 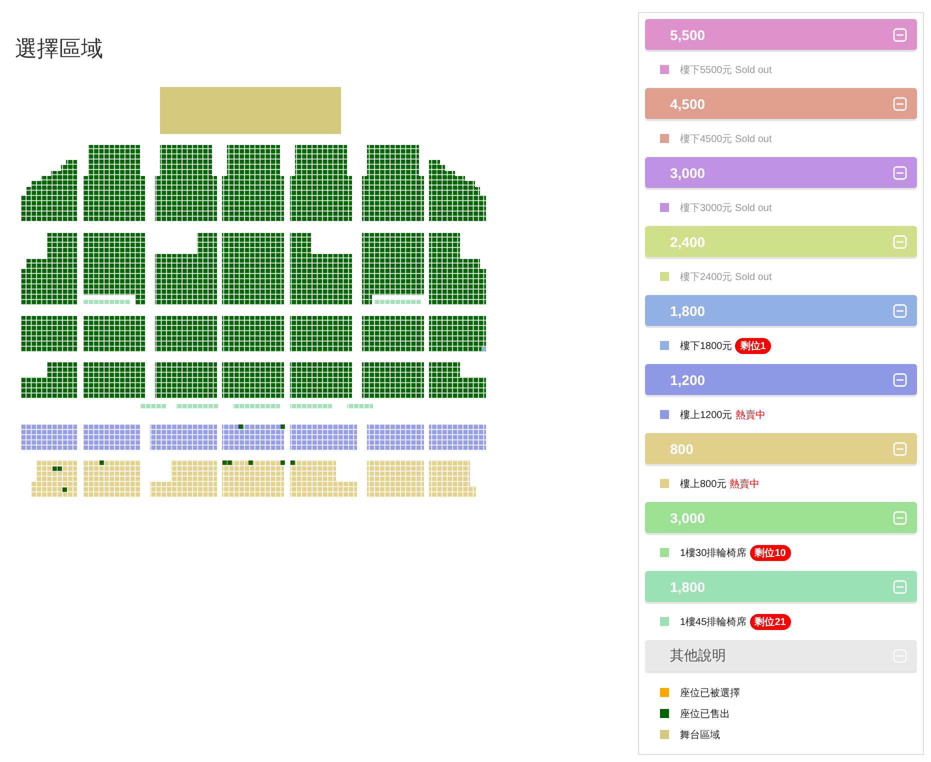 I want to click on section-header: 4,500, so click(x=781, y=103).